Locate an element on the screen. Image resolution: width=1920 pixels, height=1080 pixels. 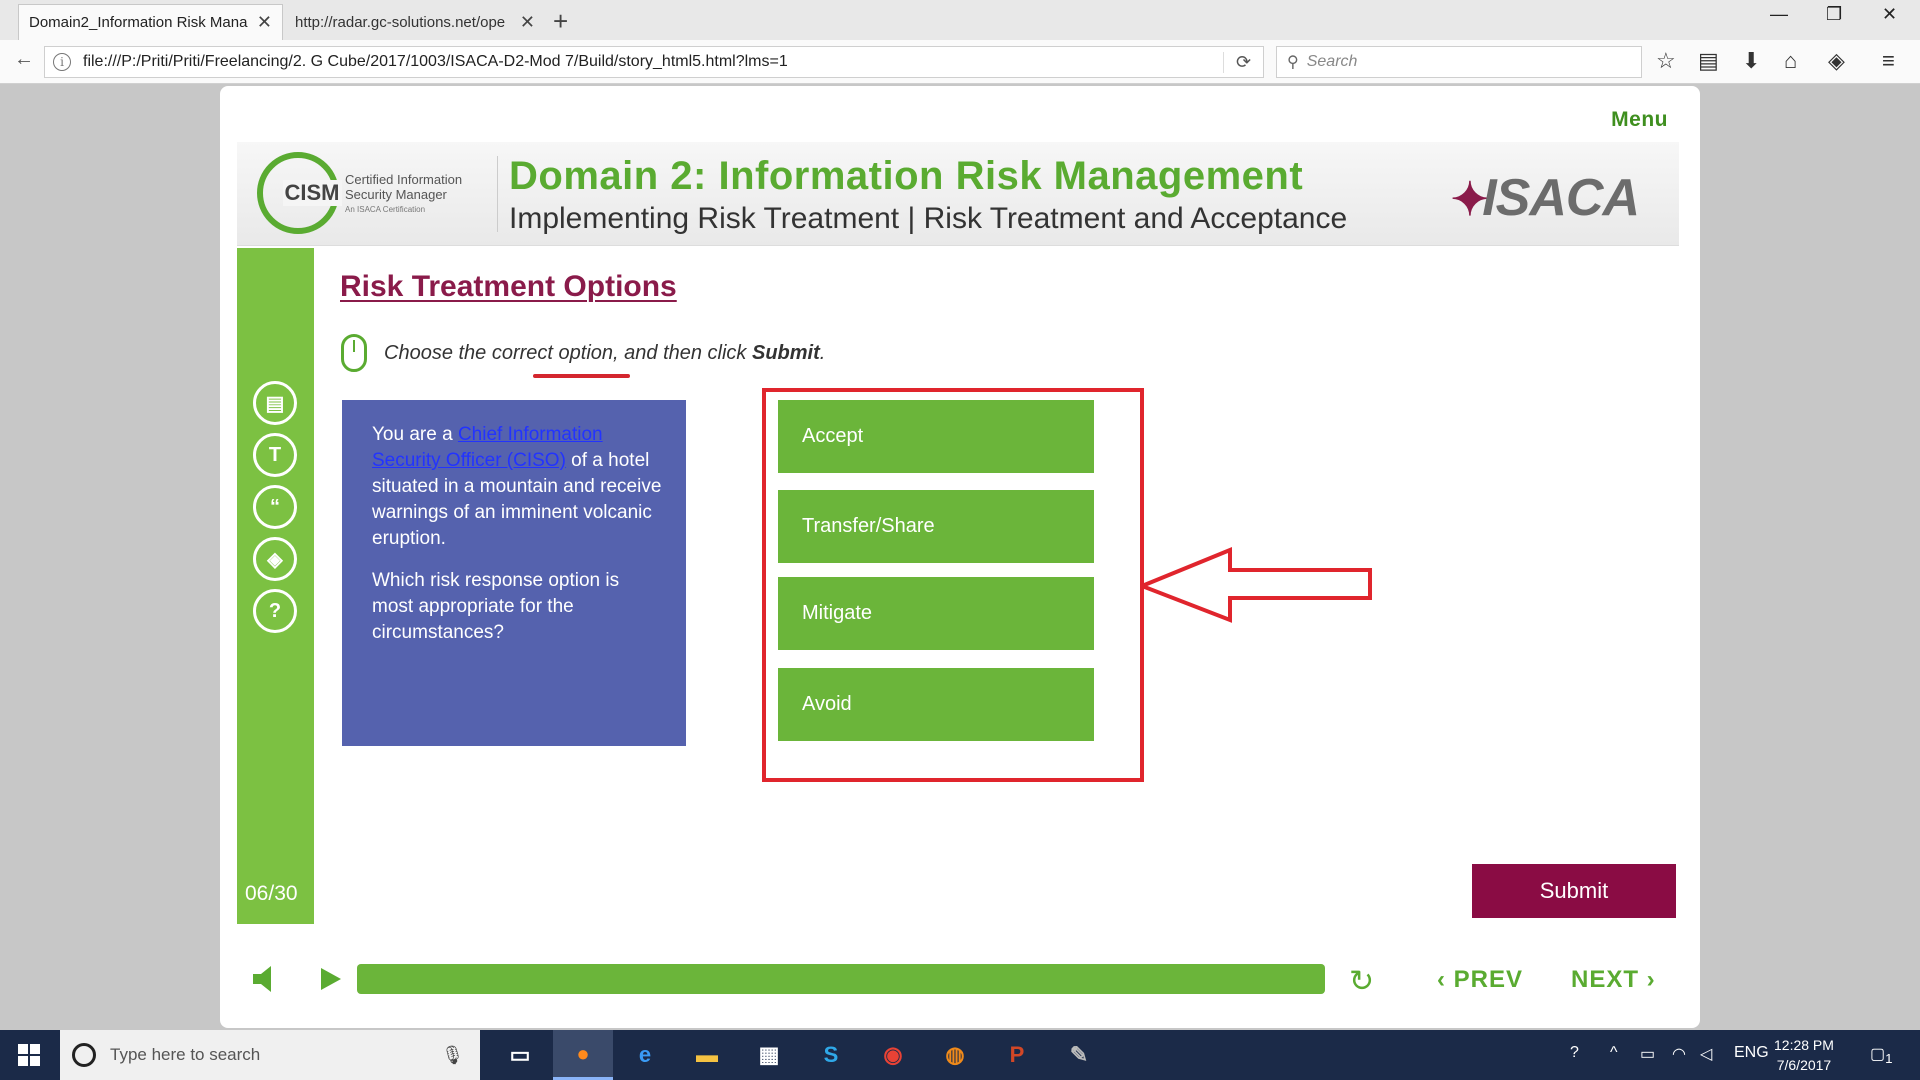
transcript-icon: T is located at coordinates (275, 455).